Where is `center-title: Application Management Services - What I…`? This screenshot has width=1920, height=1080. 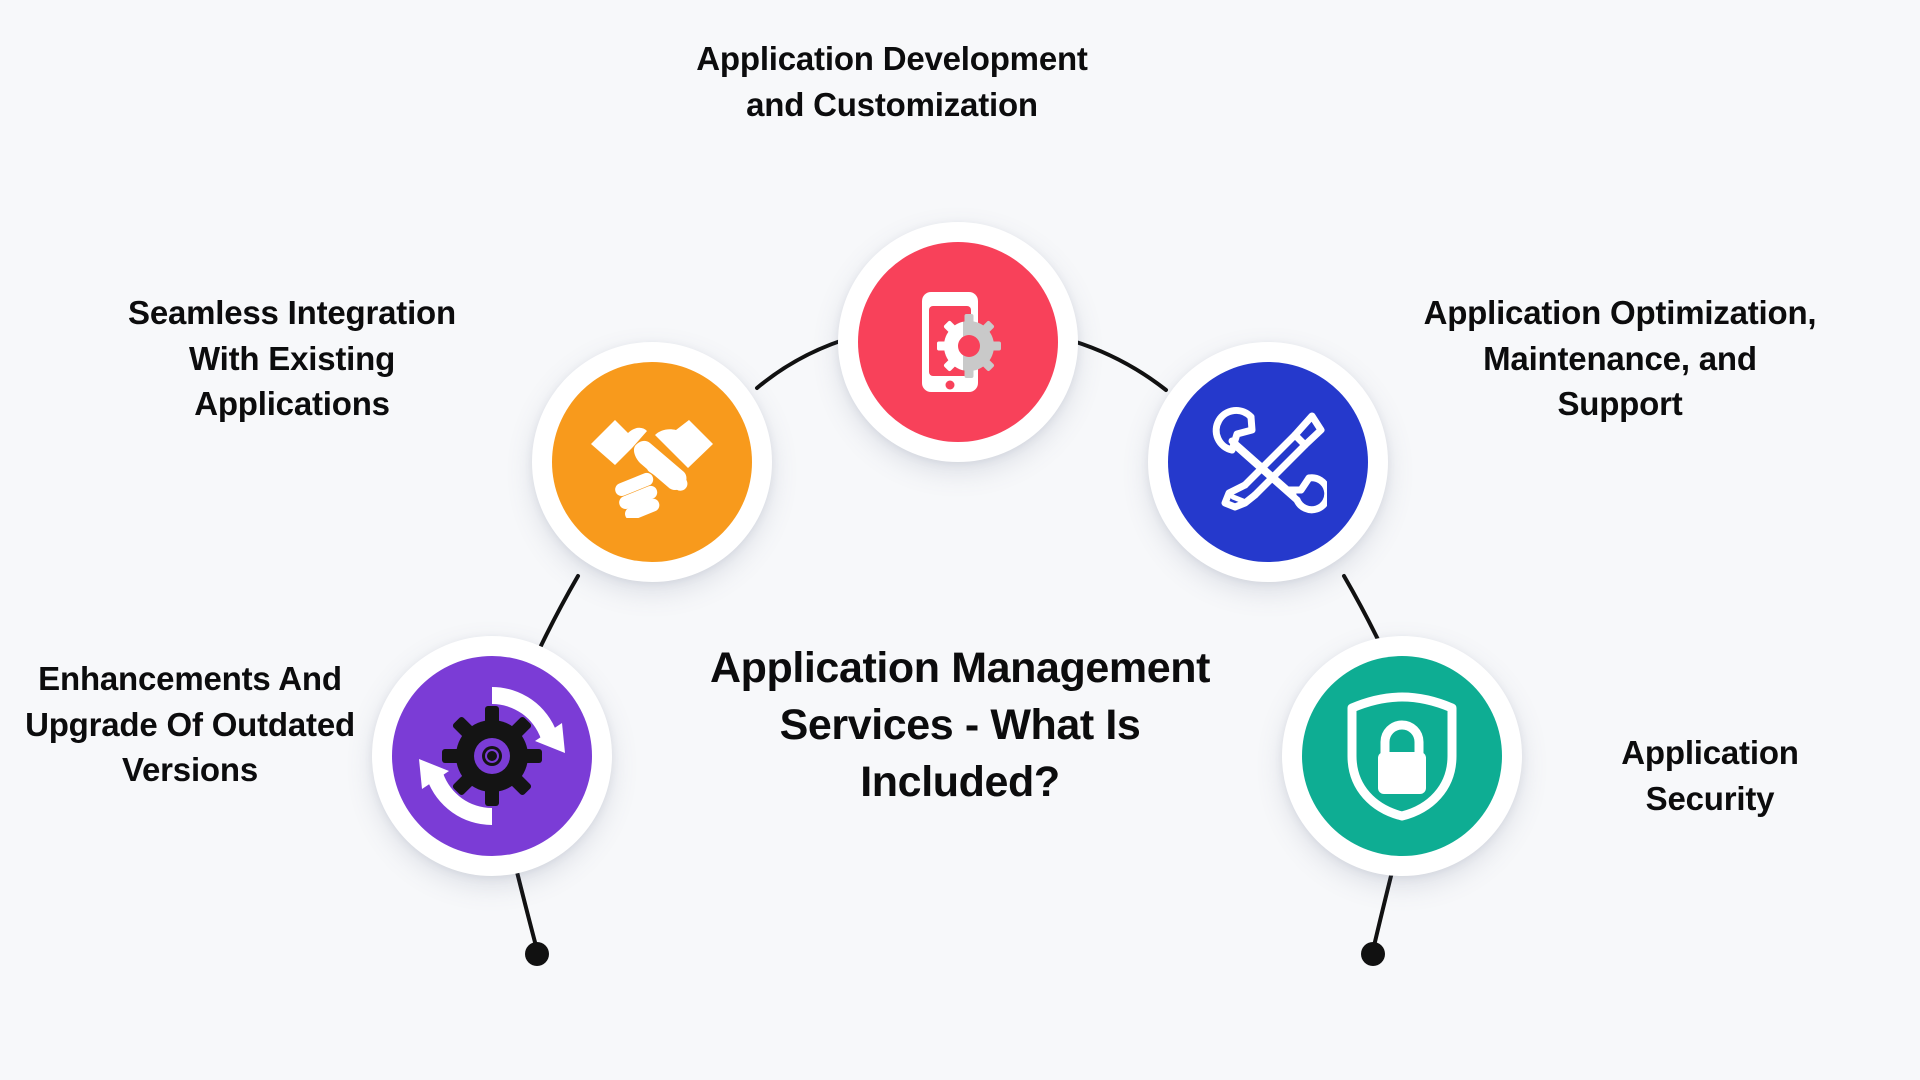 center-title: Application Management Services - What I… is located at coordinates (960, 725).